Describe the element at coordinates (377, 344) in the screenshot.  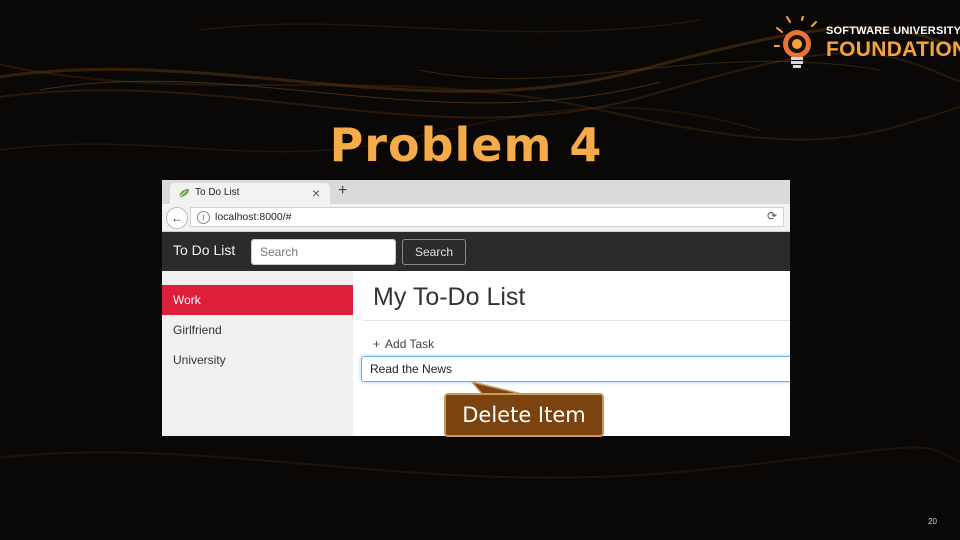
I see `plus-icon: +` at that location.